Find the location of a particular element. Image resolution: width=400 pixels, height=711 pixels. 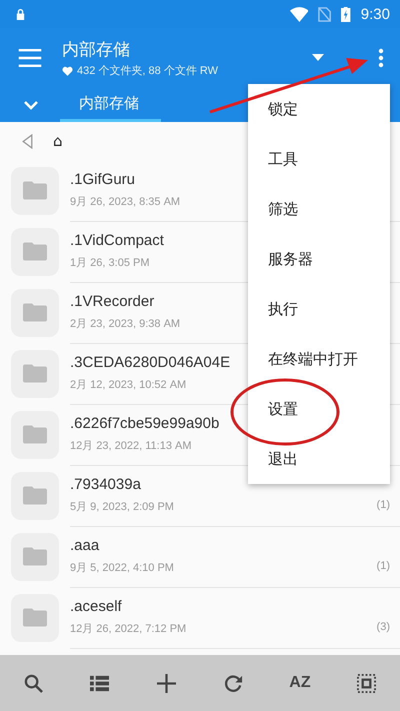

modified-date: 5月 9, 2023, 2:09 PM is located at coordinates (122, 507).